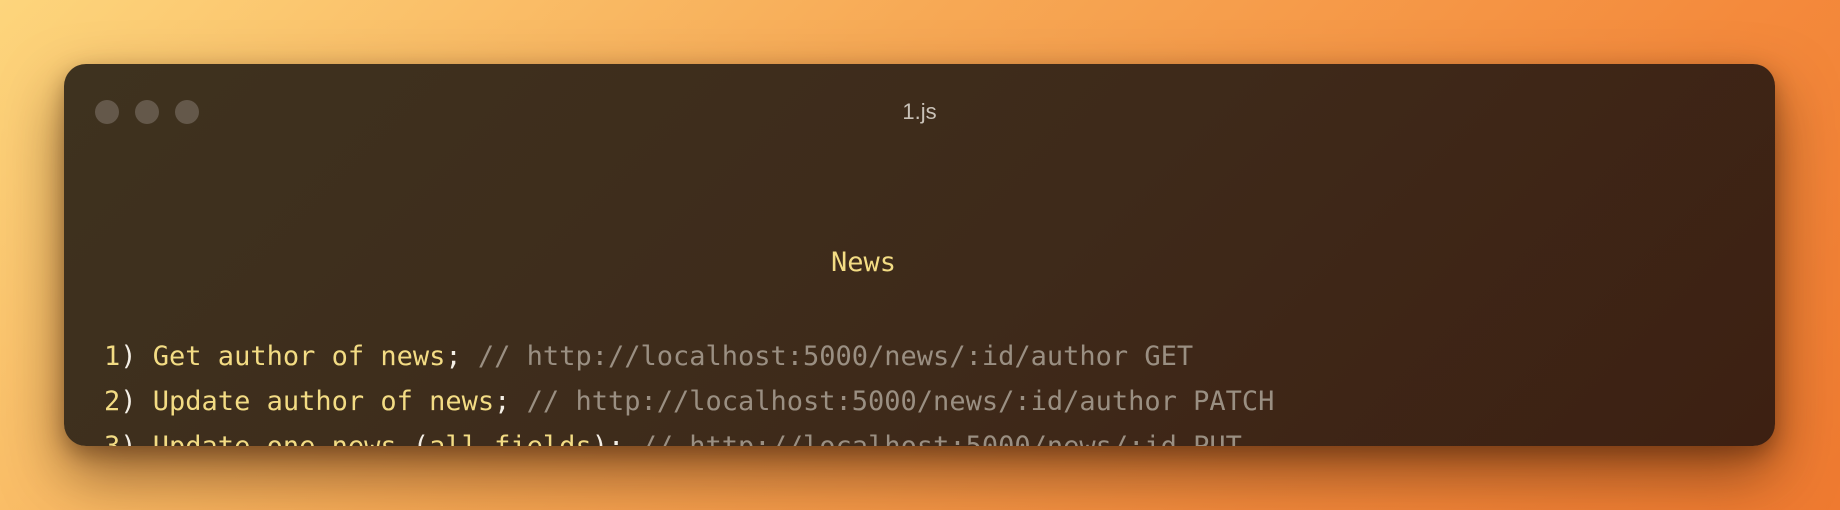  I want to click on line-number: 3, so click(112, 438).